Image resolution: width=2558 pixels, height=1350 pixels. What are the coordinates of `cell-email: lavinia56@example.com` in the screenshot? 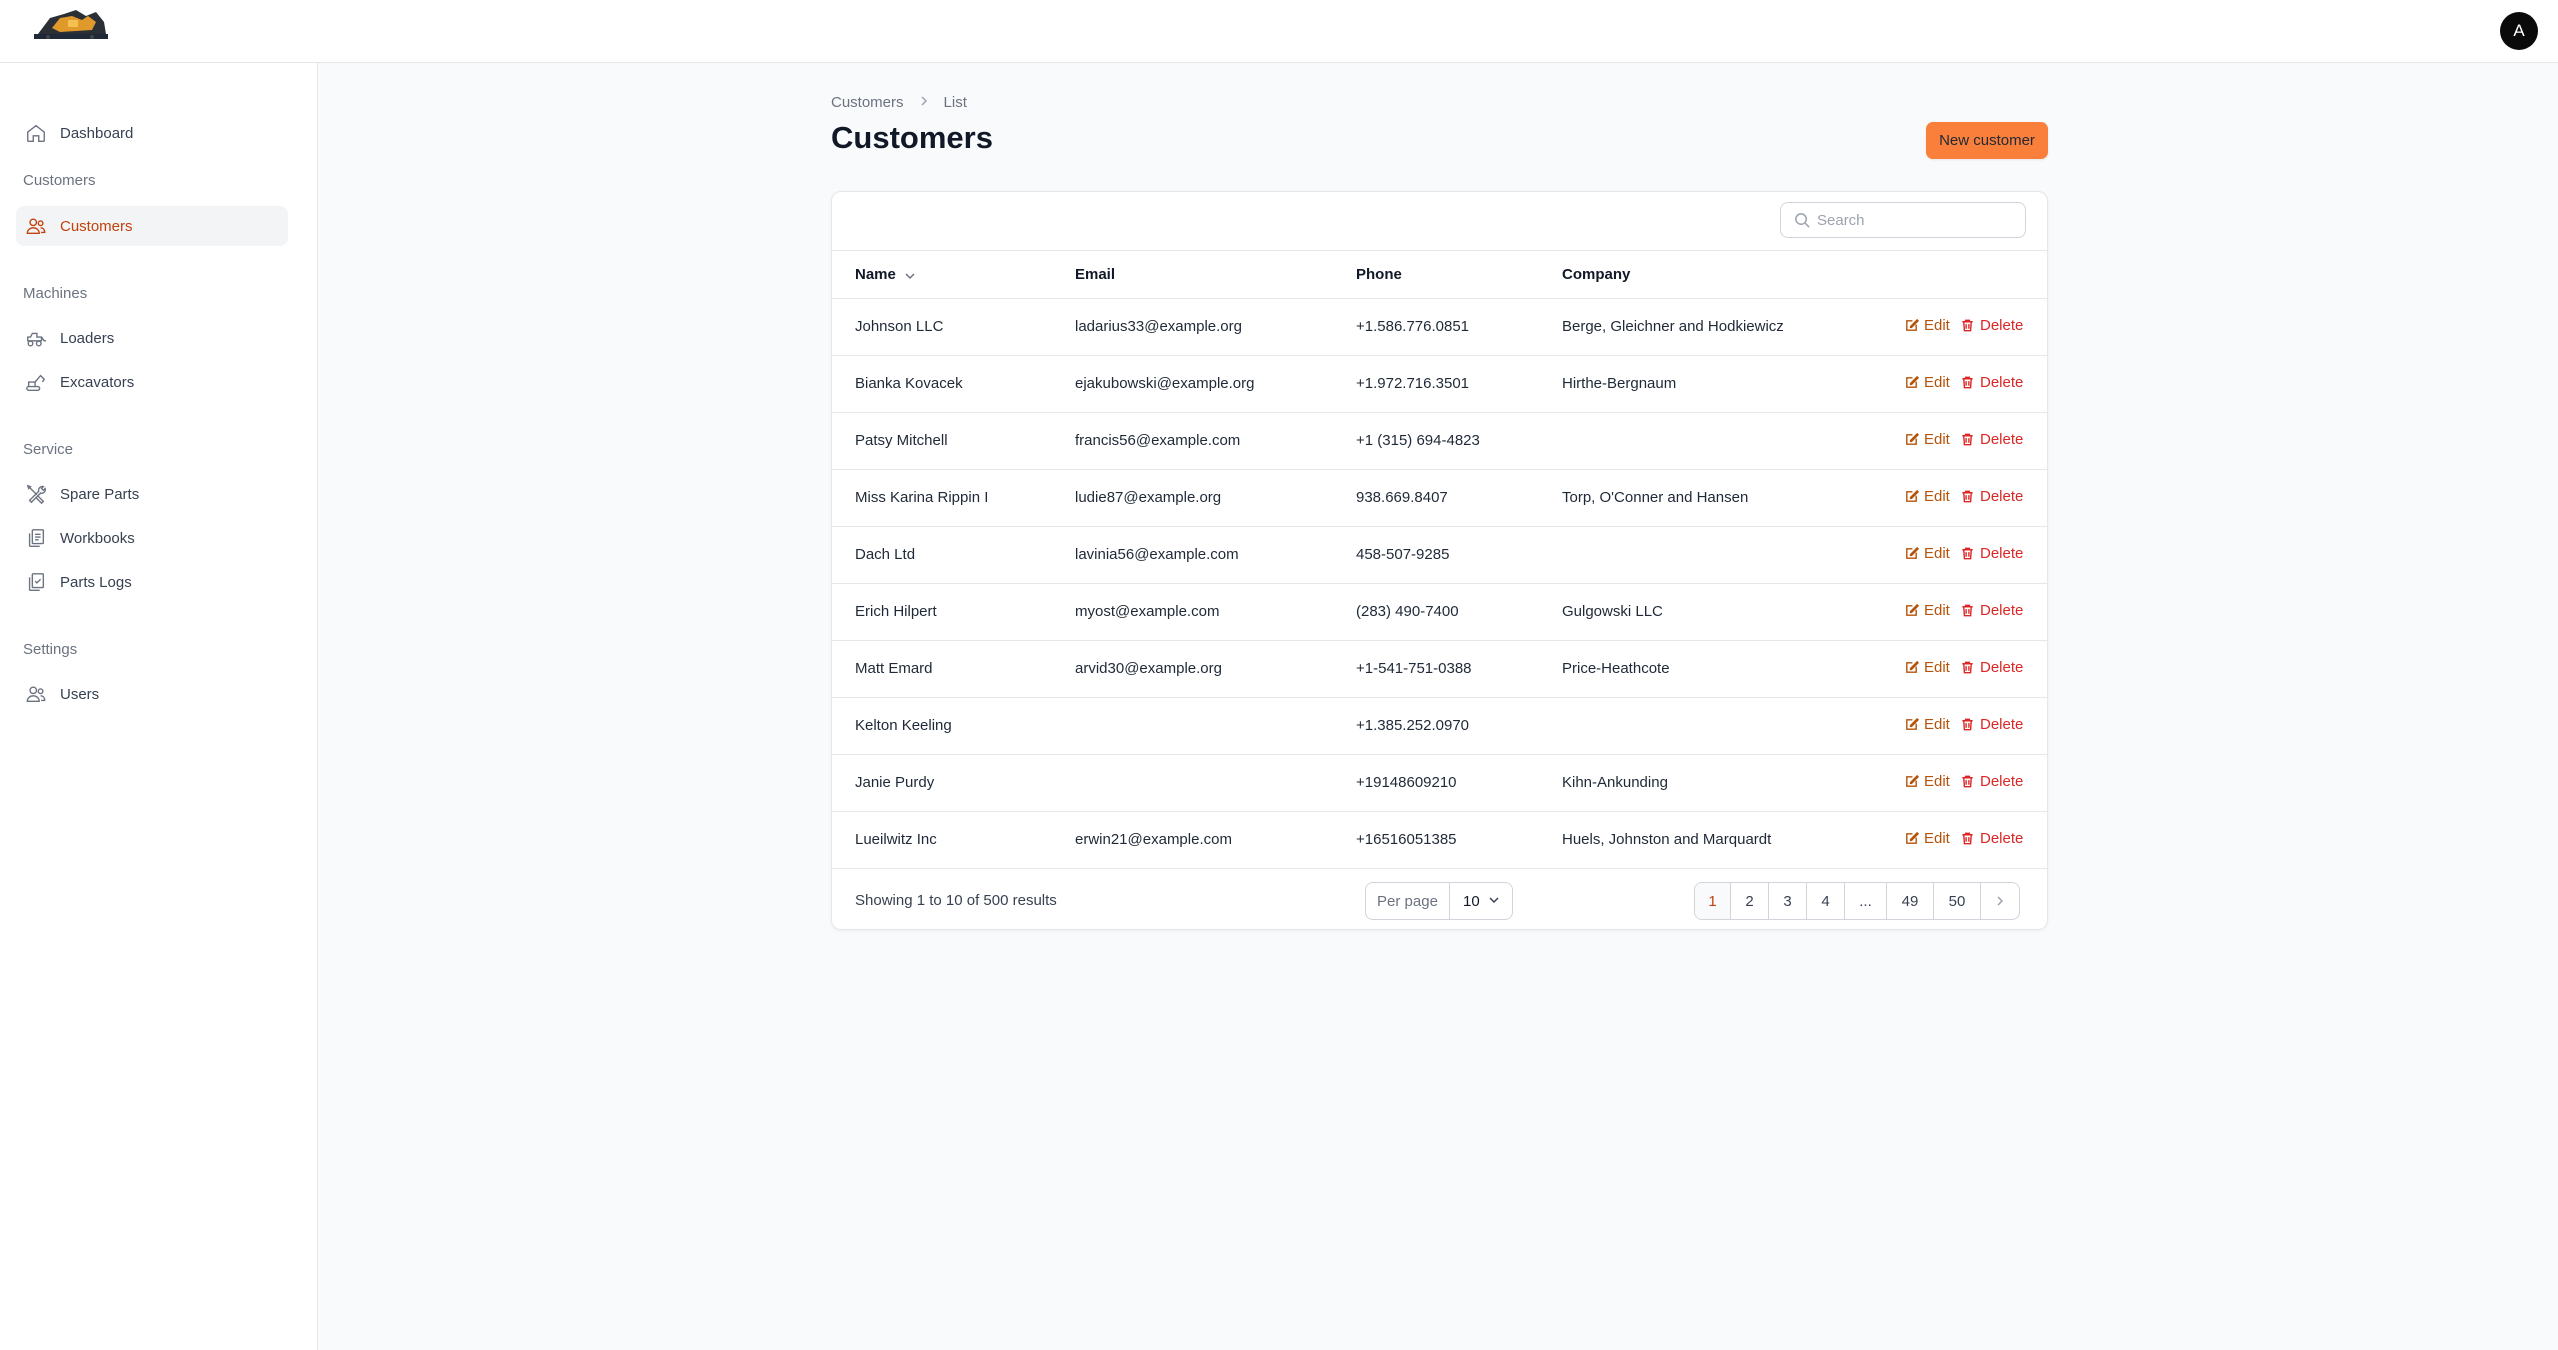 It's located at (1157, 554).